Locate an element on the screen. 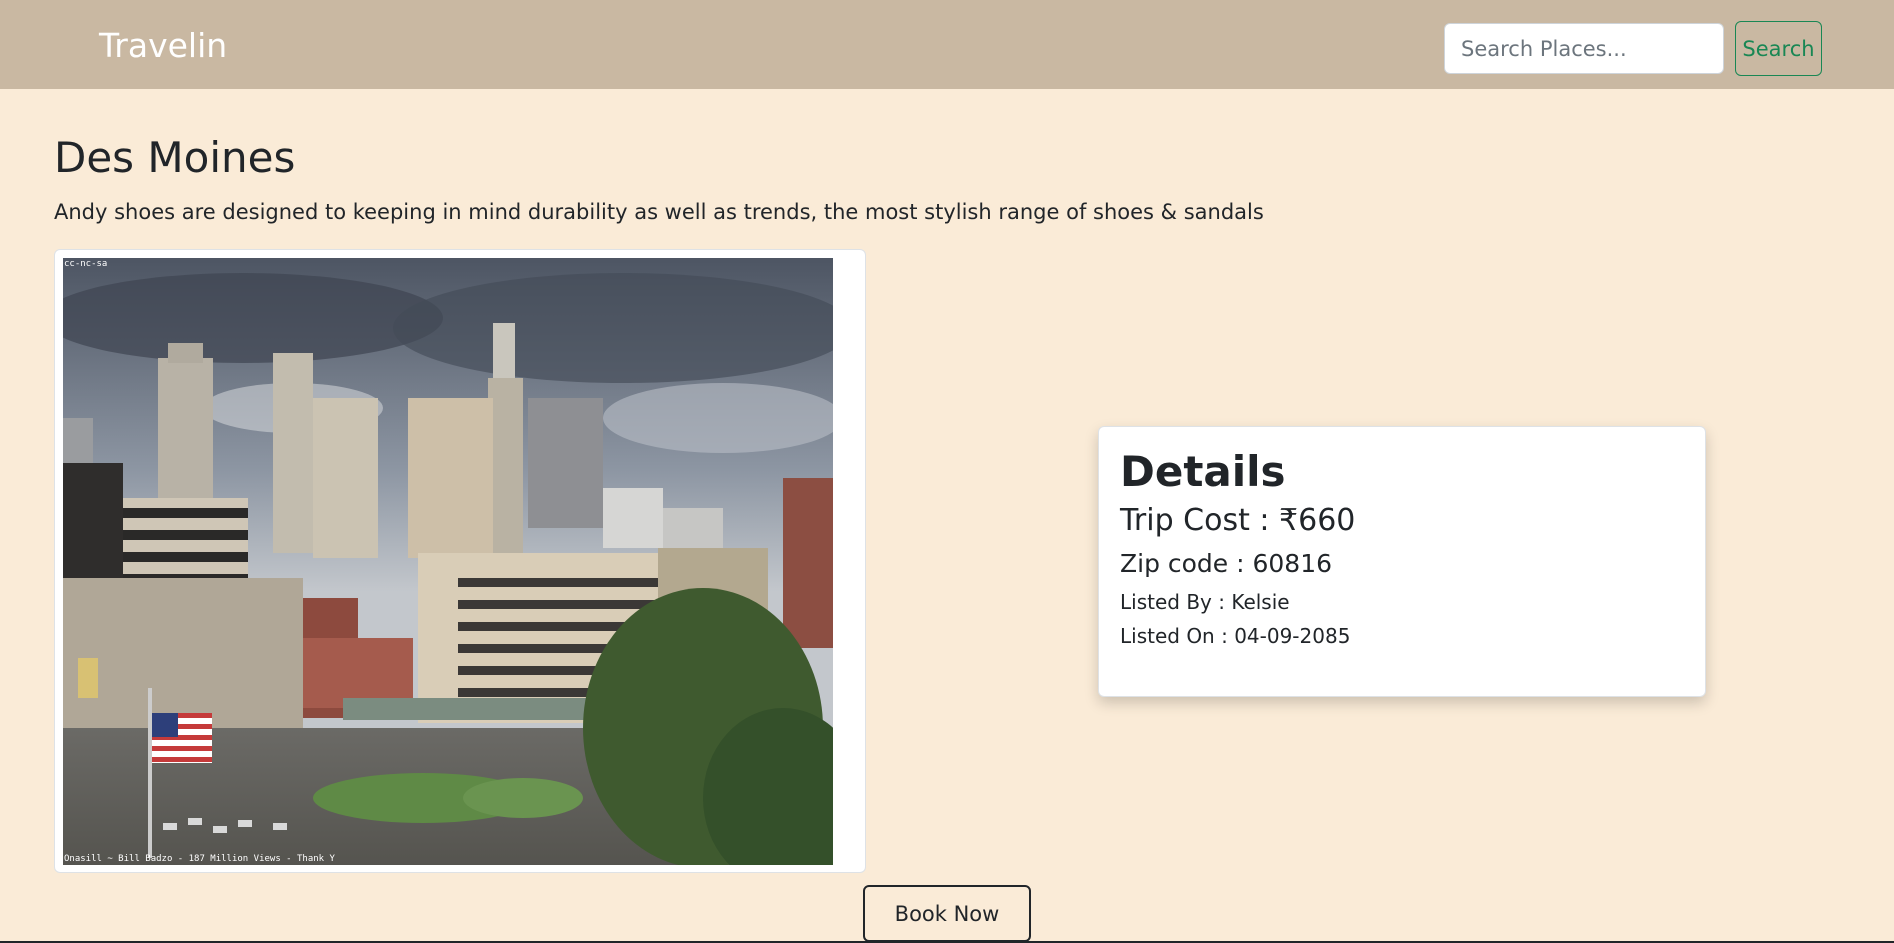 This screenshot has height=943, width=1894. brand-logo: Travelin is located at coordinates (163, 45).